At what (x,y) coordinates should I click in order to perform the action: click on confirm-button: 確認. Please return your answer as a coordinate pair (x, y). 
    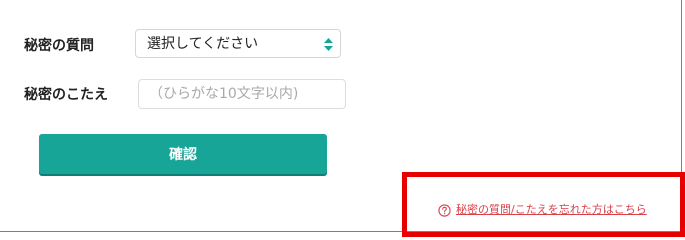
    Looking at the image, I should click on (183, 154).